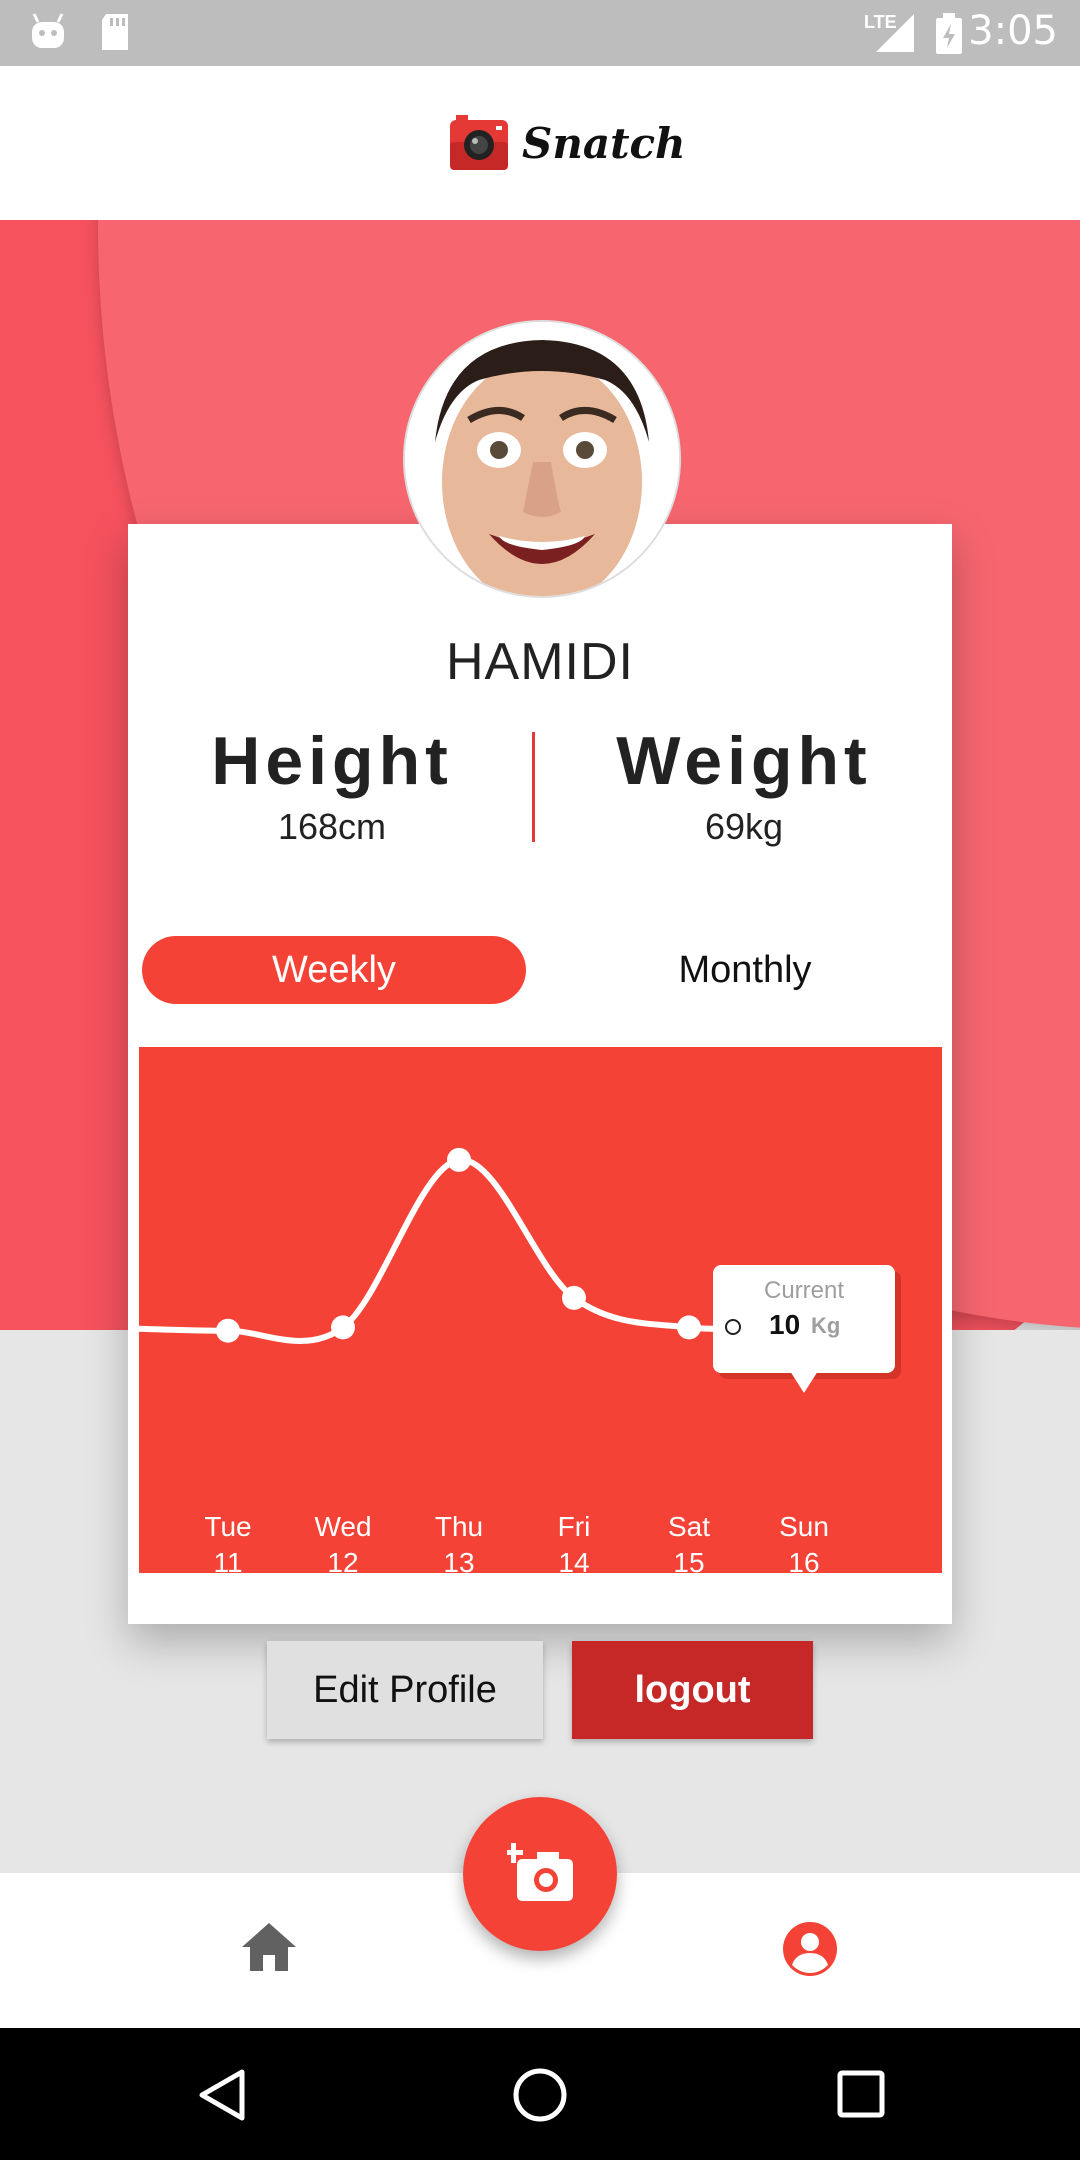 The height and width of the screenshot is (2160, 1080). What do you see at coordinates (895, 33) in the screenshot?
I see `signal-icon` at bounding box center [895, 33].